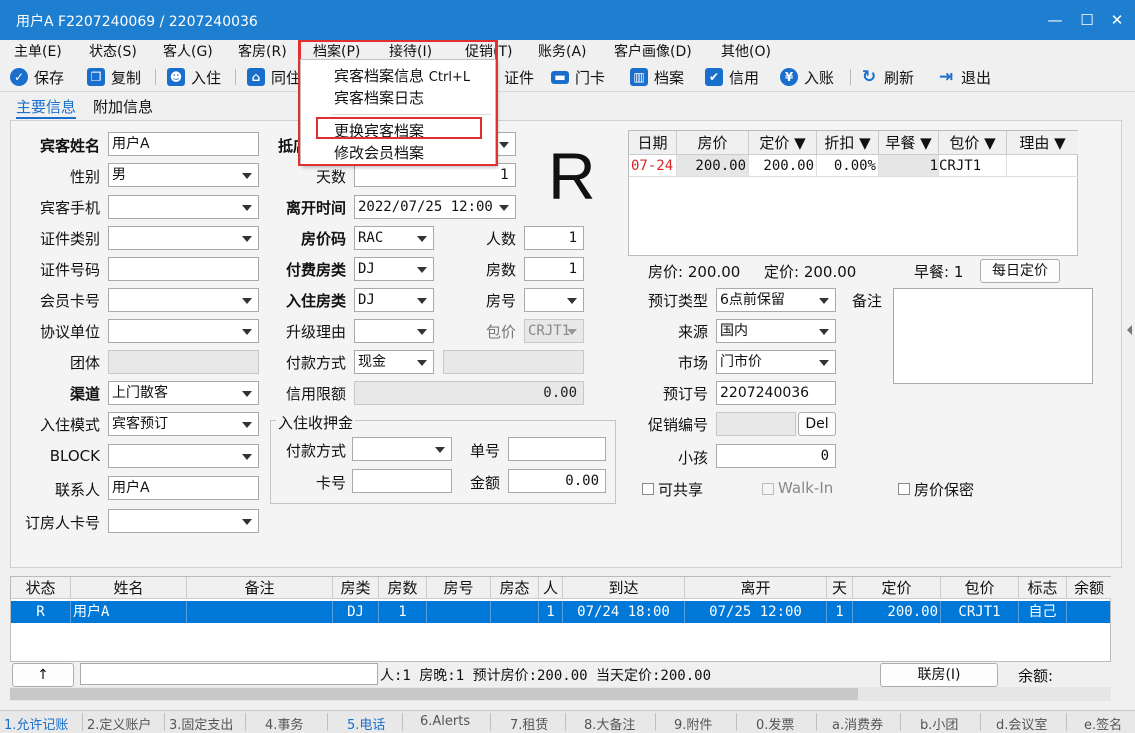 This screenshot has height=733, width=1135. I want to click on minimize-icon: —, so click(1055, 20).